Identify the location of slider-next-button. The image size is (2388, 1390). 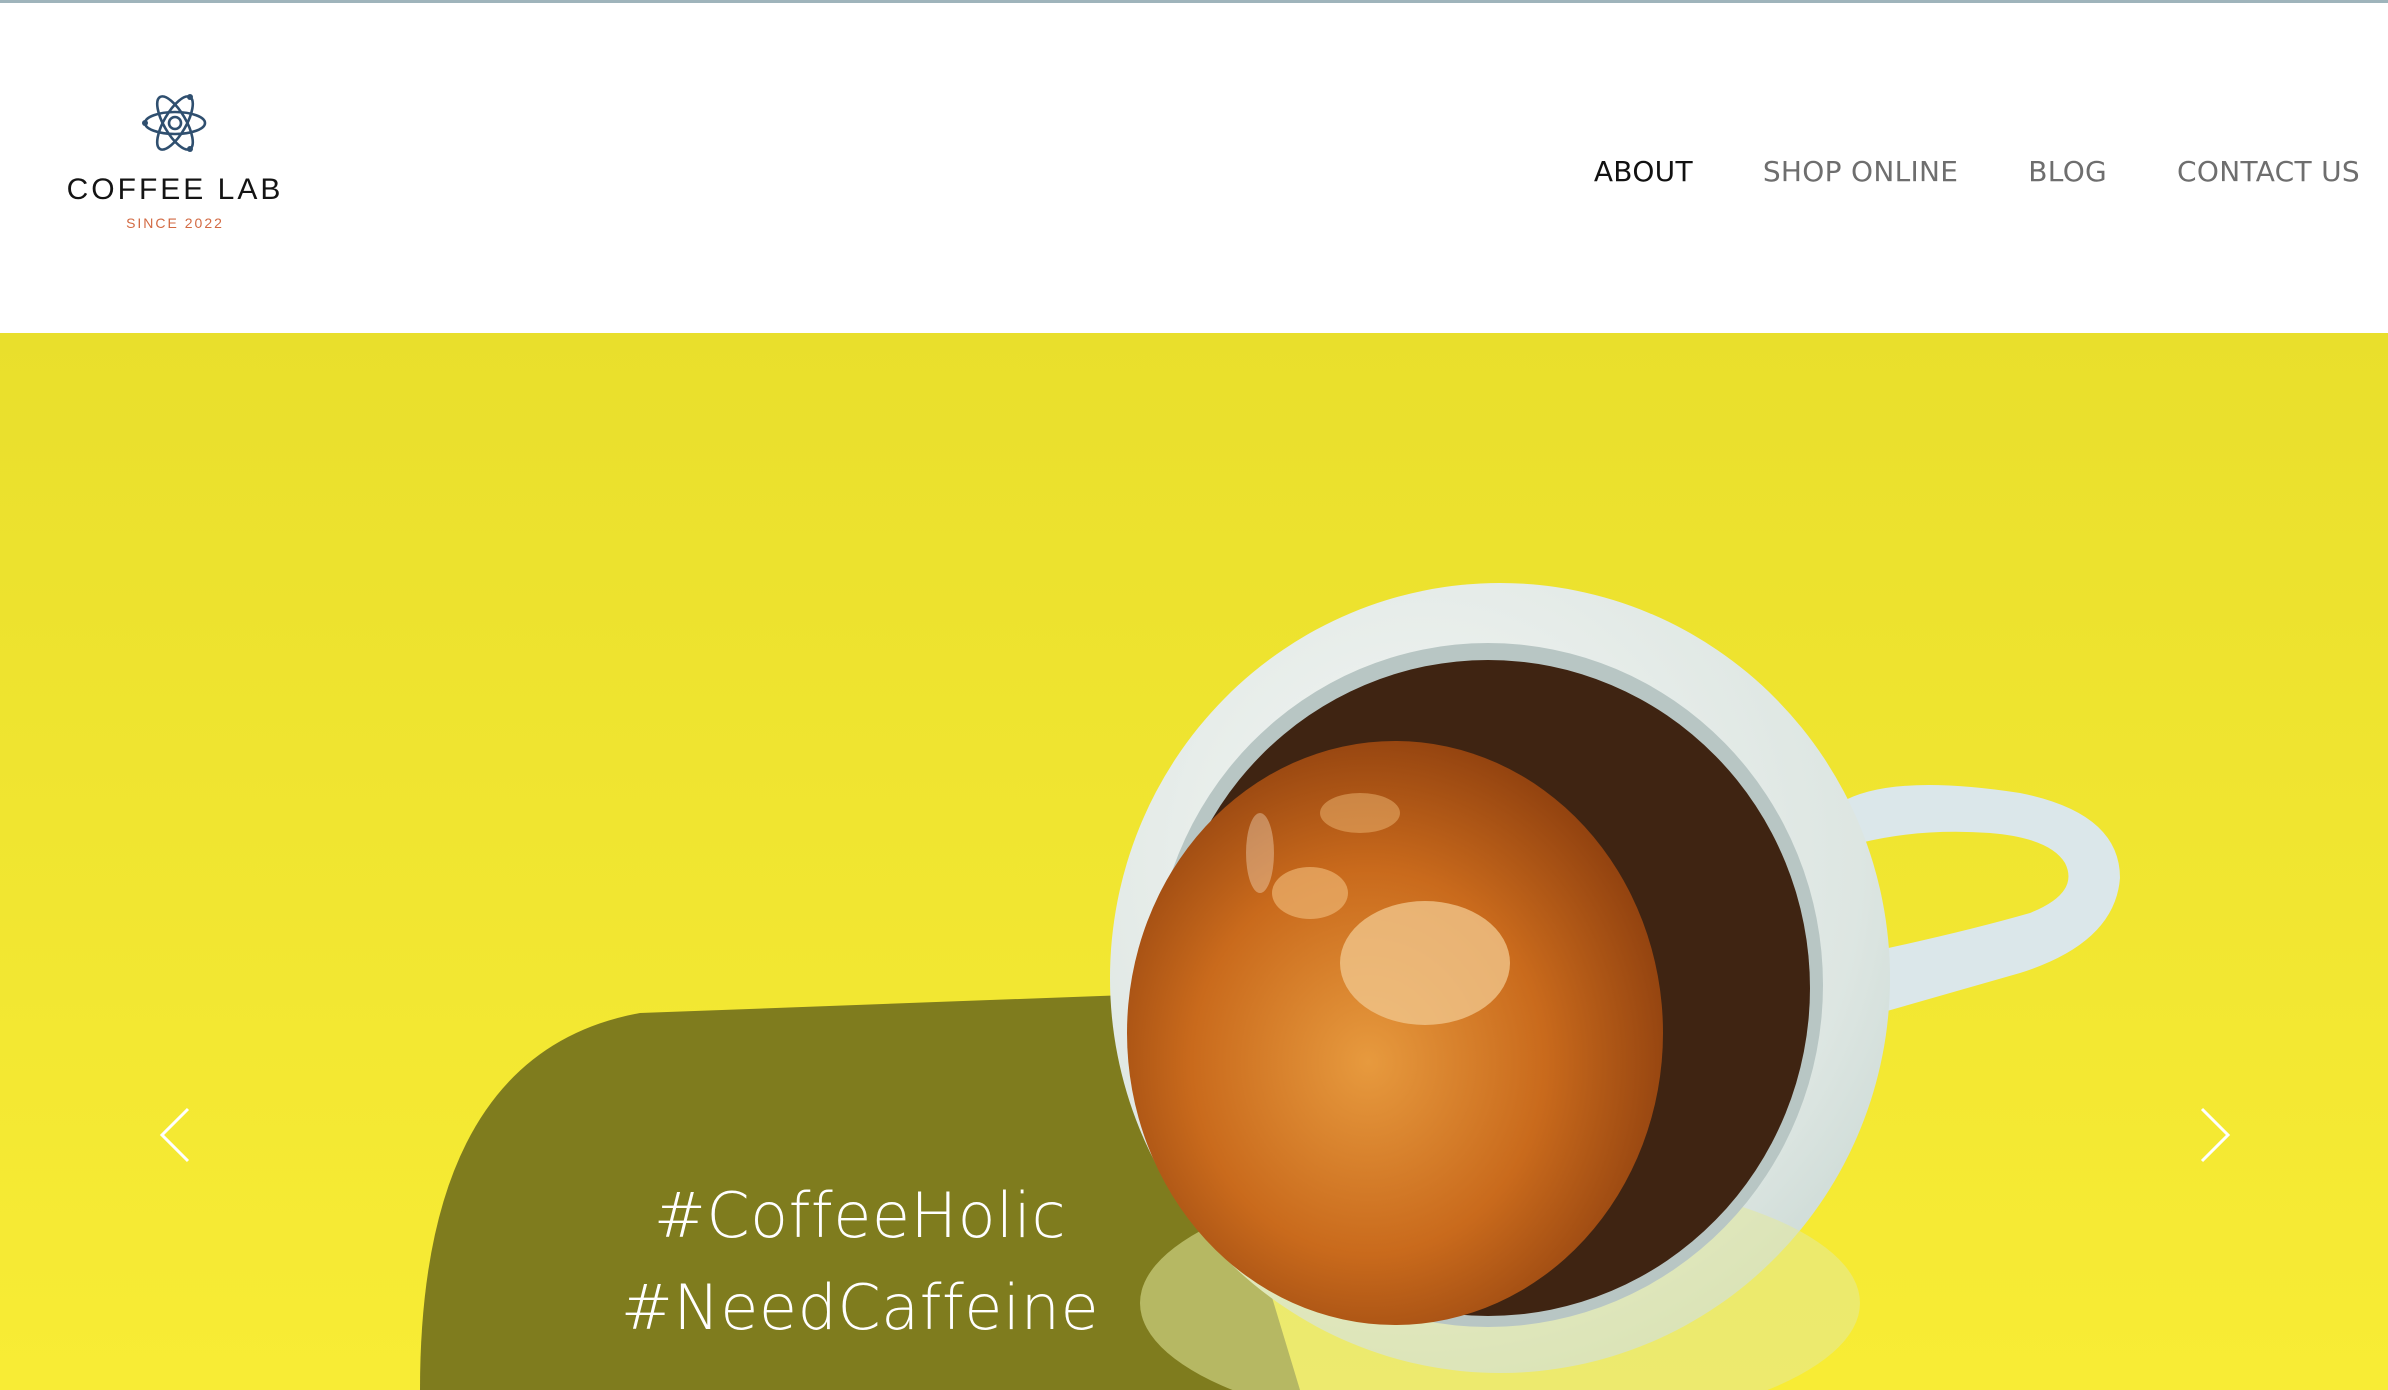
(2215, 1135).